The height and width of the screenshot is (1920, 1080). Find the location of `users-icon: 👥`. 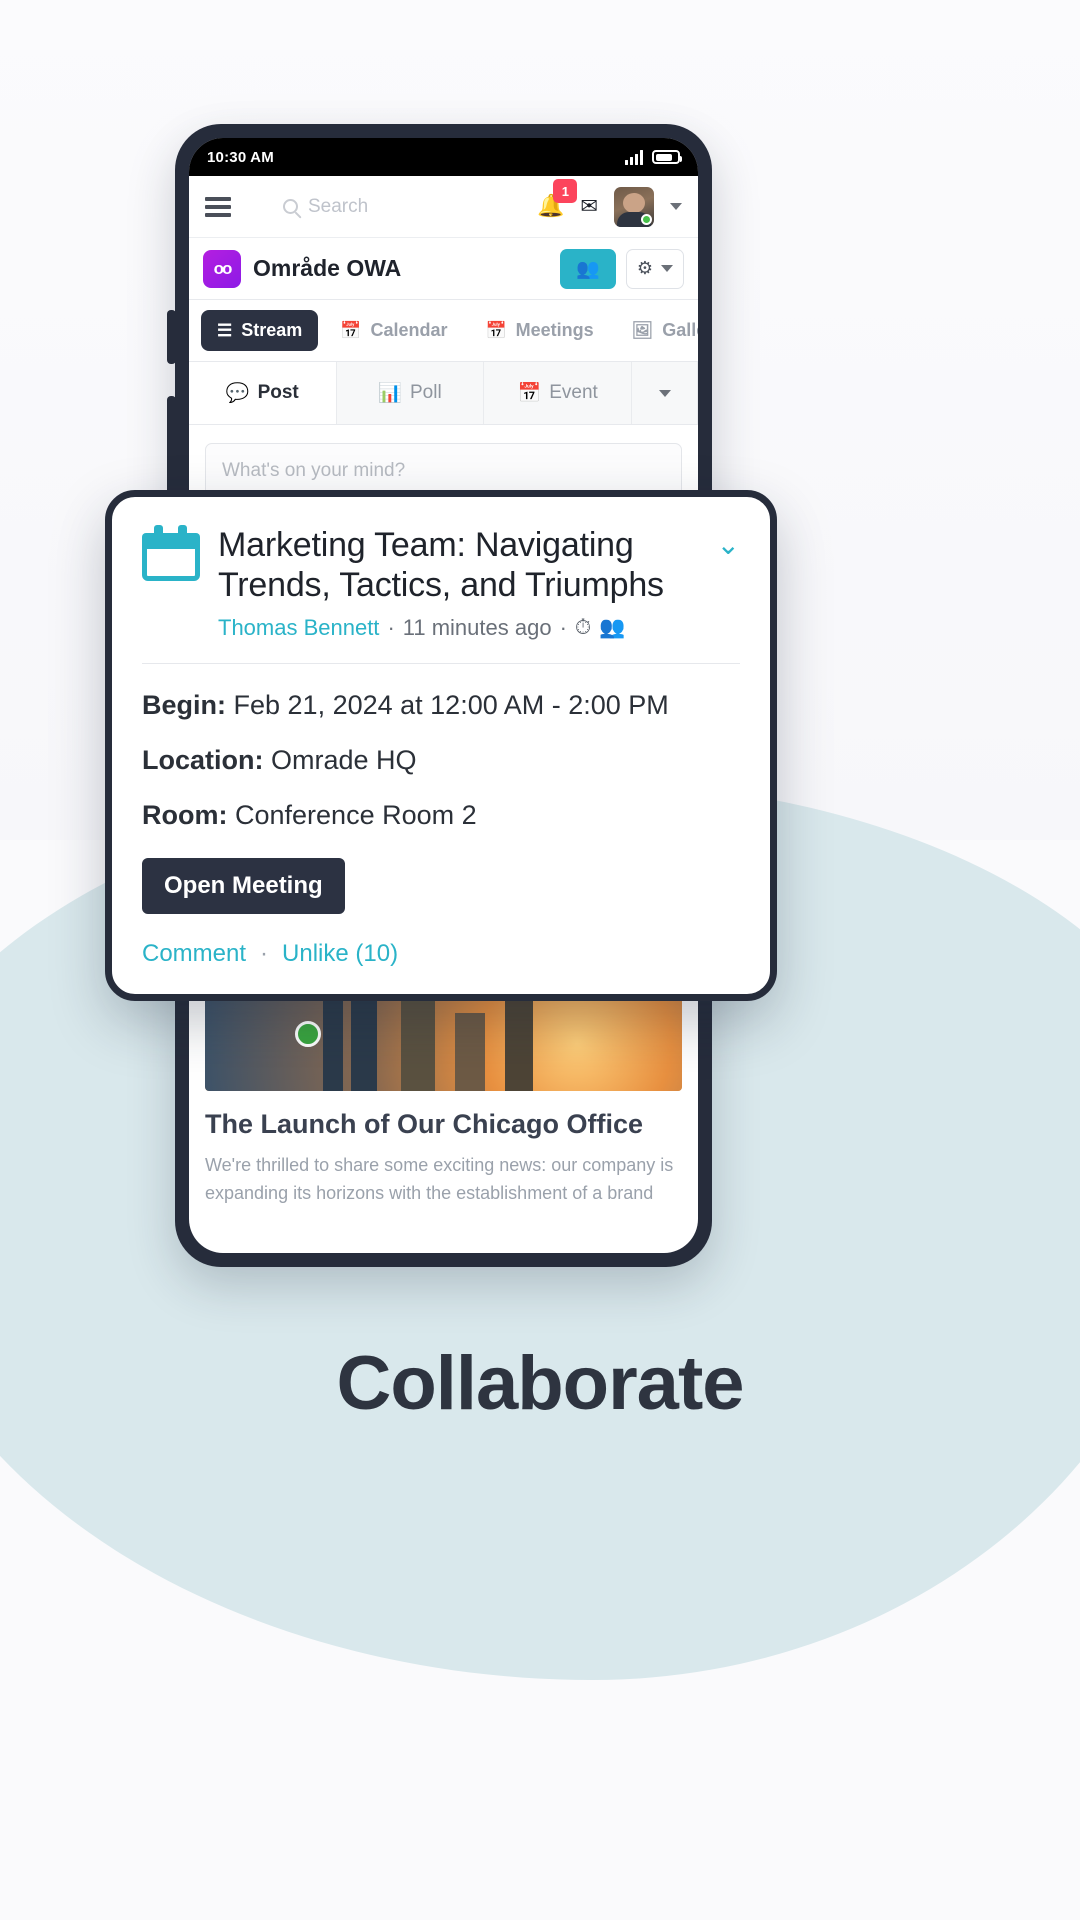

users-icon: 👥 is located at coordinates (612, 628).